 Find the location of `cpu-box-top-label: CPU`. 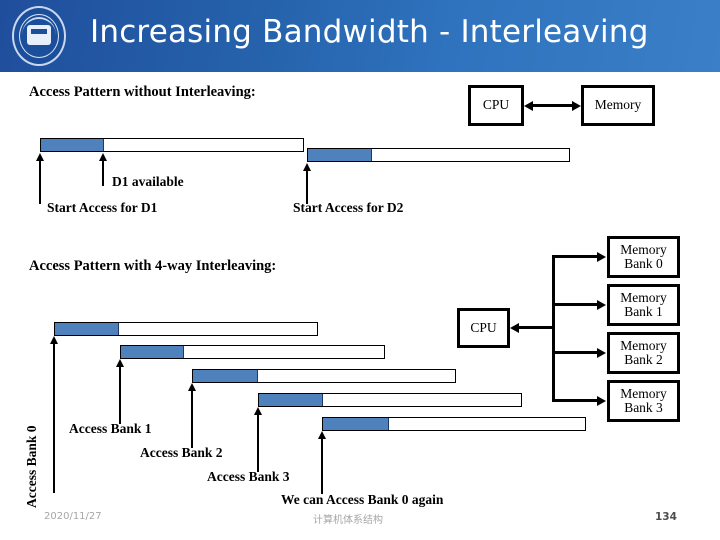

cpu-box-top-label: CPU is located at coordinates (496, 105).